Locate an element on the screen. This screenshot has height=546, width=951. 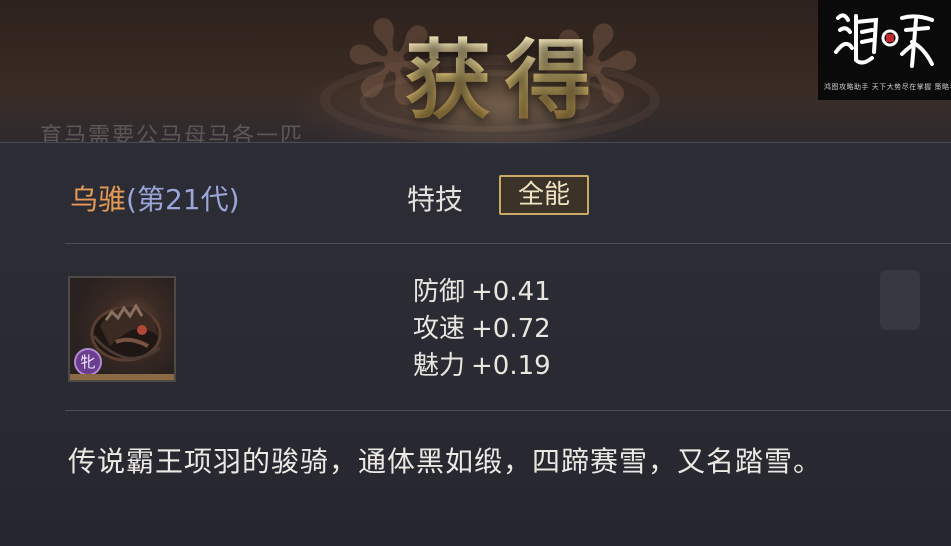
horse-name: 乌骓(第21代) is located at coordinates (155, 198).